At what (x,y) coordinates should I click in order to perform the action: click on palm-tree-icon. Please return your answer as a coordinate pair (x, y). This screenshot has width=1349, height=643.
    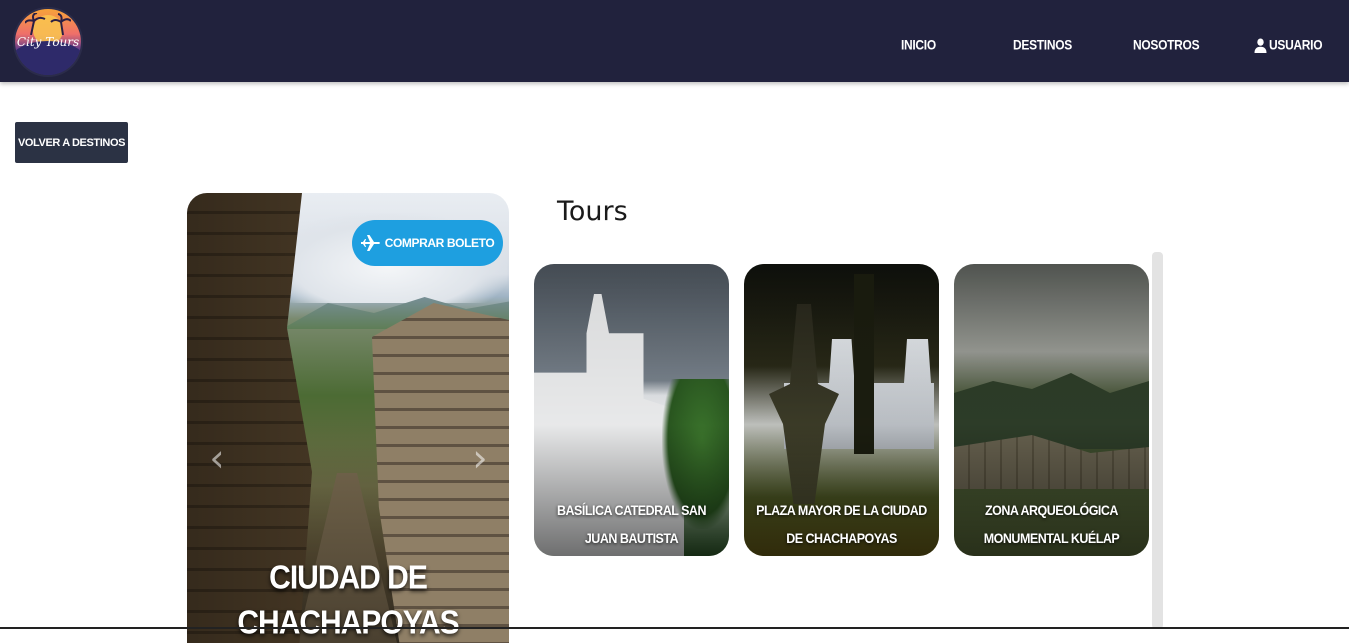
    Looking at the image, I should click on (48, 24).